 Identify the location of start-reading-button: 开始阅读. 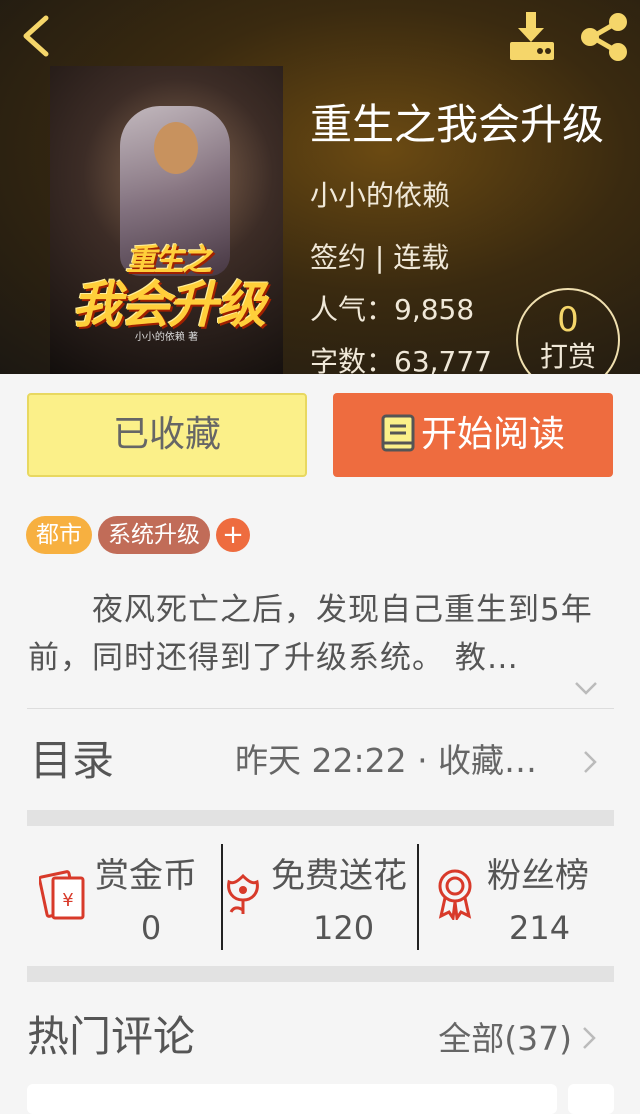
(473, 435).